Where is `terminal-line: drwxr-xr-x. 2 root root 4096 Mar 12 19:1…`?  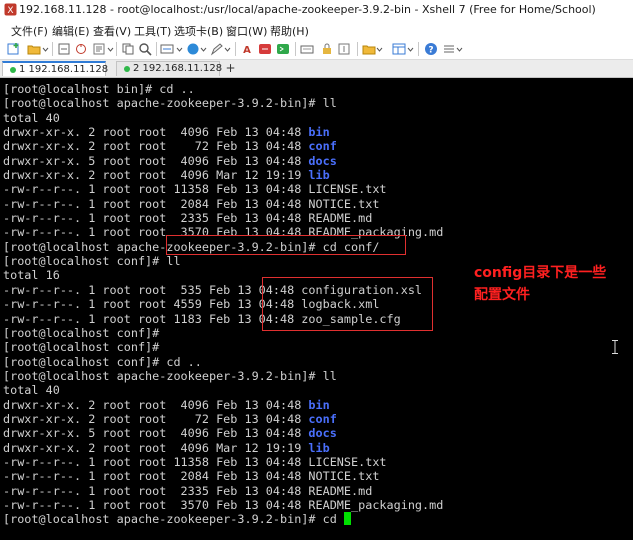 terminal-line: drwxr-xr-x. 2 root root 4096 Mar 12 19:1… is located at coordinates (223, 175).